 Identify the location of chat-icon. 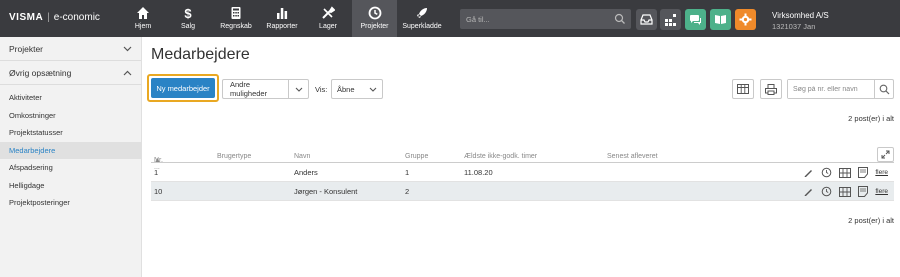
(695, 19).